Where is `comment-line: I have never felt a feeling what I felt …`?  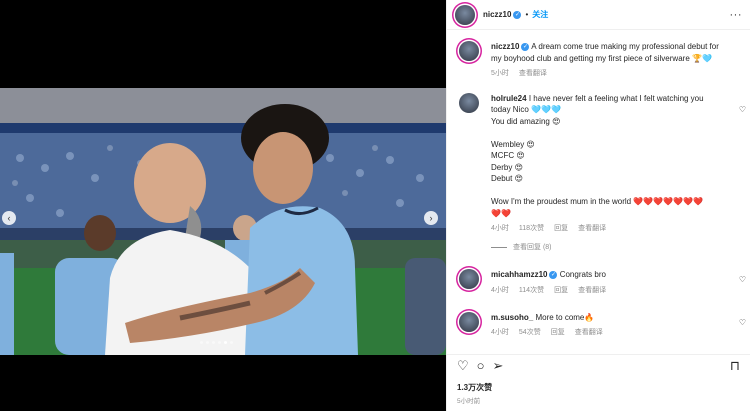
comment-line: I have never felt a feeling what I felt … is located at coordinates (616, 98).